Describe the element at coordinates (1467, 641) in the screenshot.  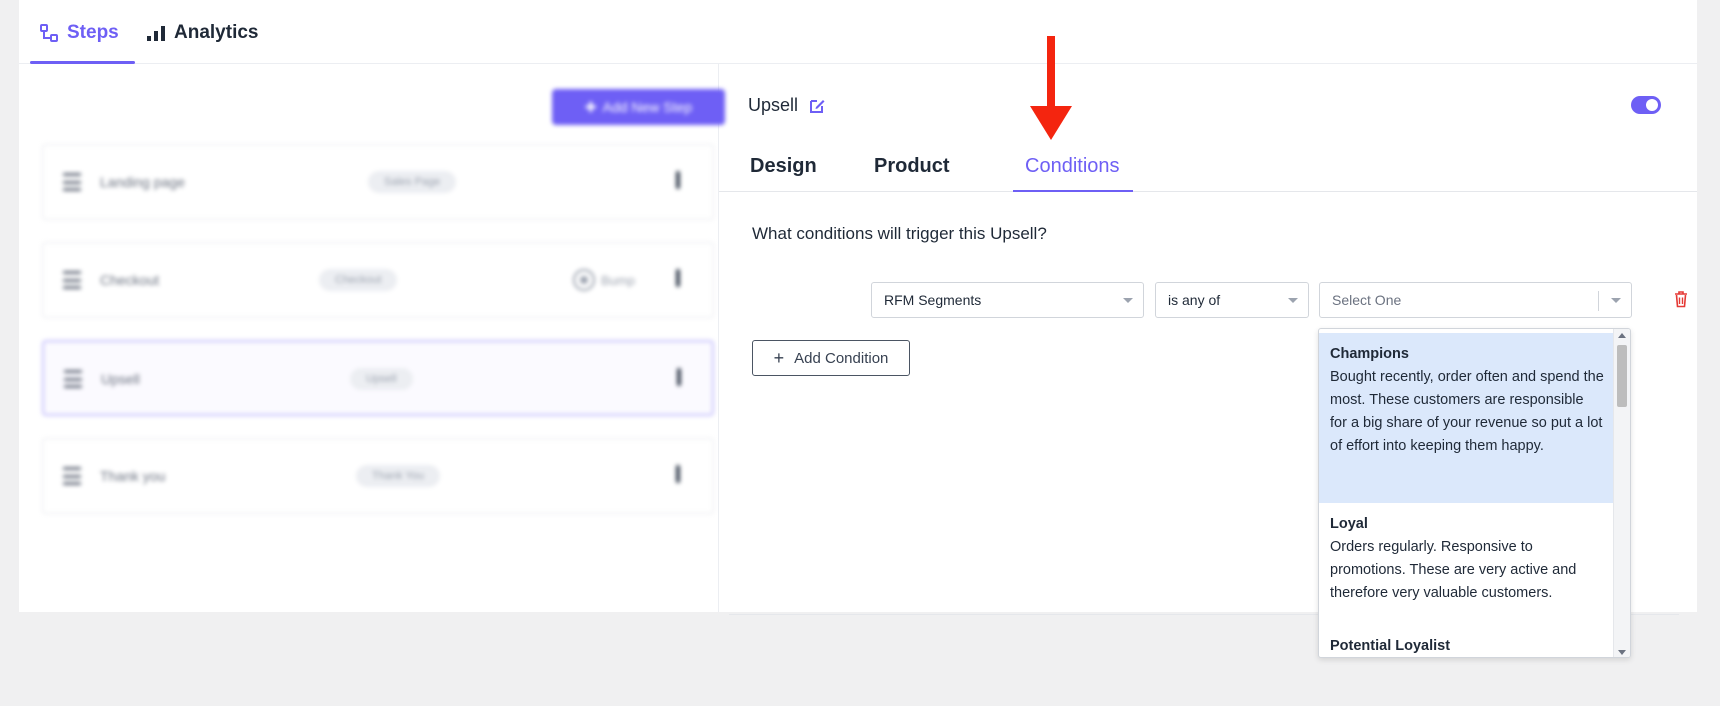
I see `option-potential-loyalist: Potential Loyalist` at that location.